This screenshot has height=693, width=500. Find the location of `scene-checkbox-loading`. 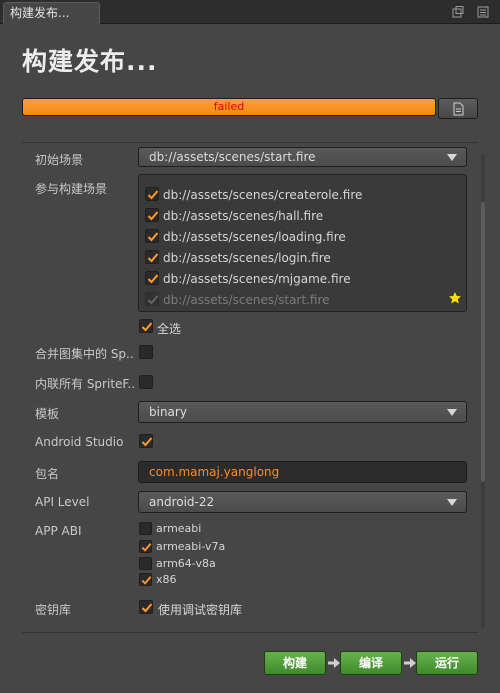

scene-checkbox-loading is located at coordinates (152, 236).